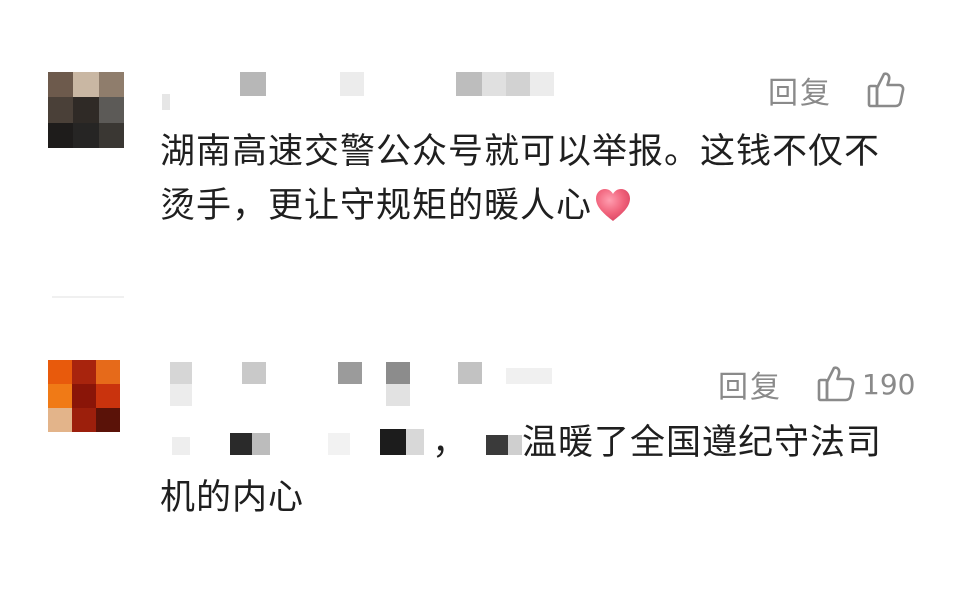 The image size is (960, 593). What do you see at coordinates (889, 384) in the screenshot?
I see `like-count: 190` at bounding box center [889, 384].